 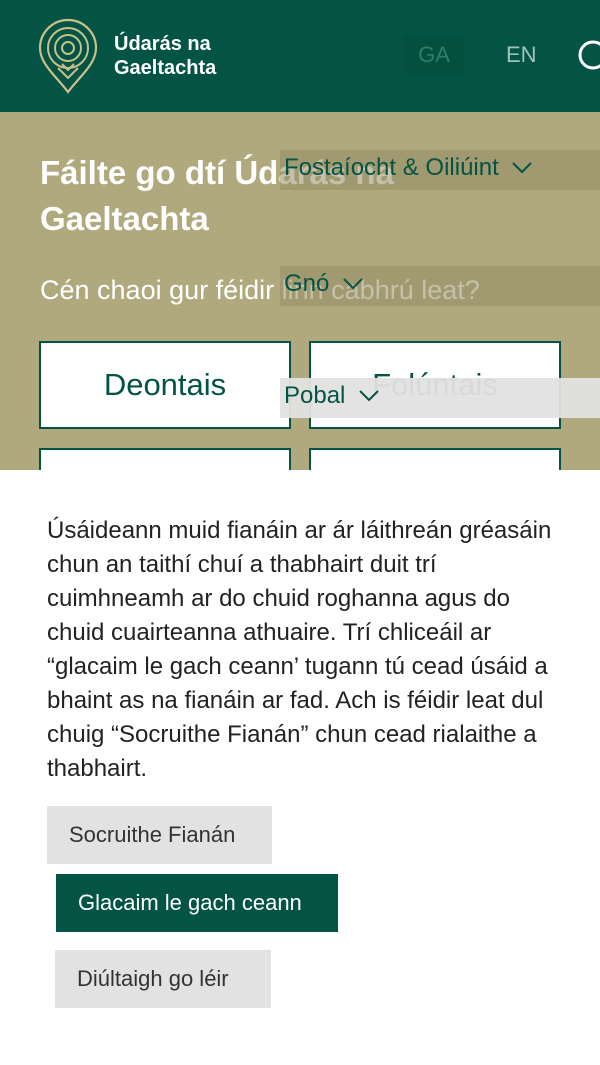 What do you see at coordinates (165, 68) in the screenshot?
I see `brand-line-2: Gaeltachta` at bounding box center [165, 68].